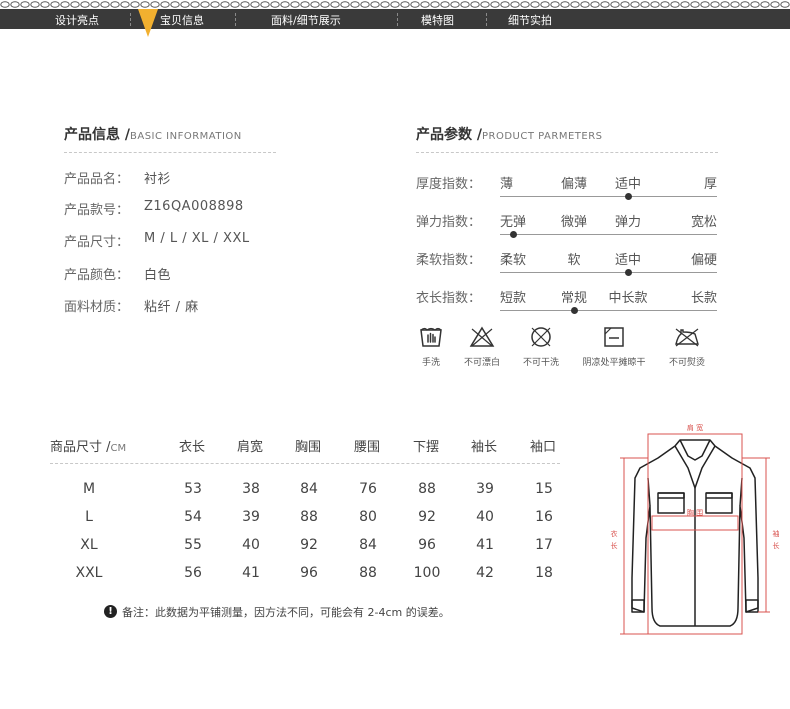  Describe the element at coordinates (251, 489) in the screenshot. I see `size-cell: 38` at that location.